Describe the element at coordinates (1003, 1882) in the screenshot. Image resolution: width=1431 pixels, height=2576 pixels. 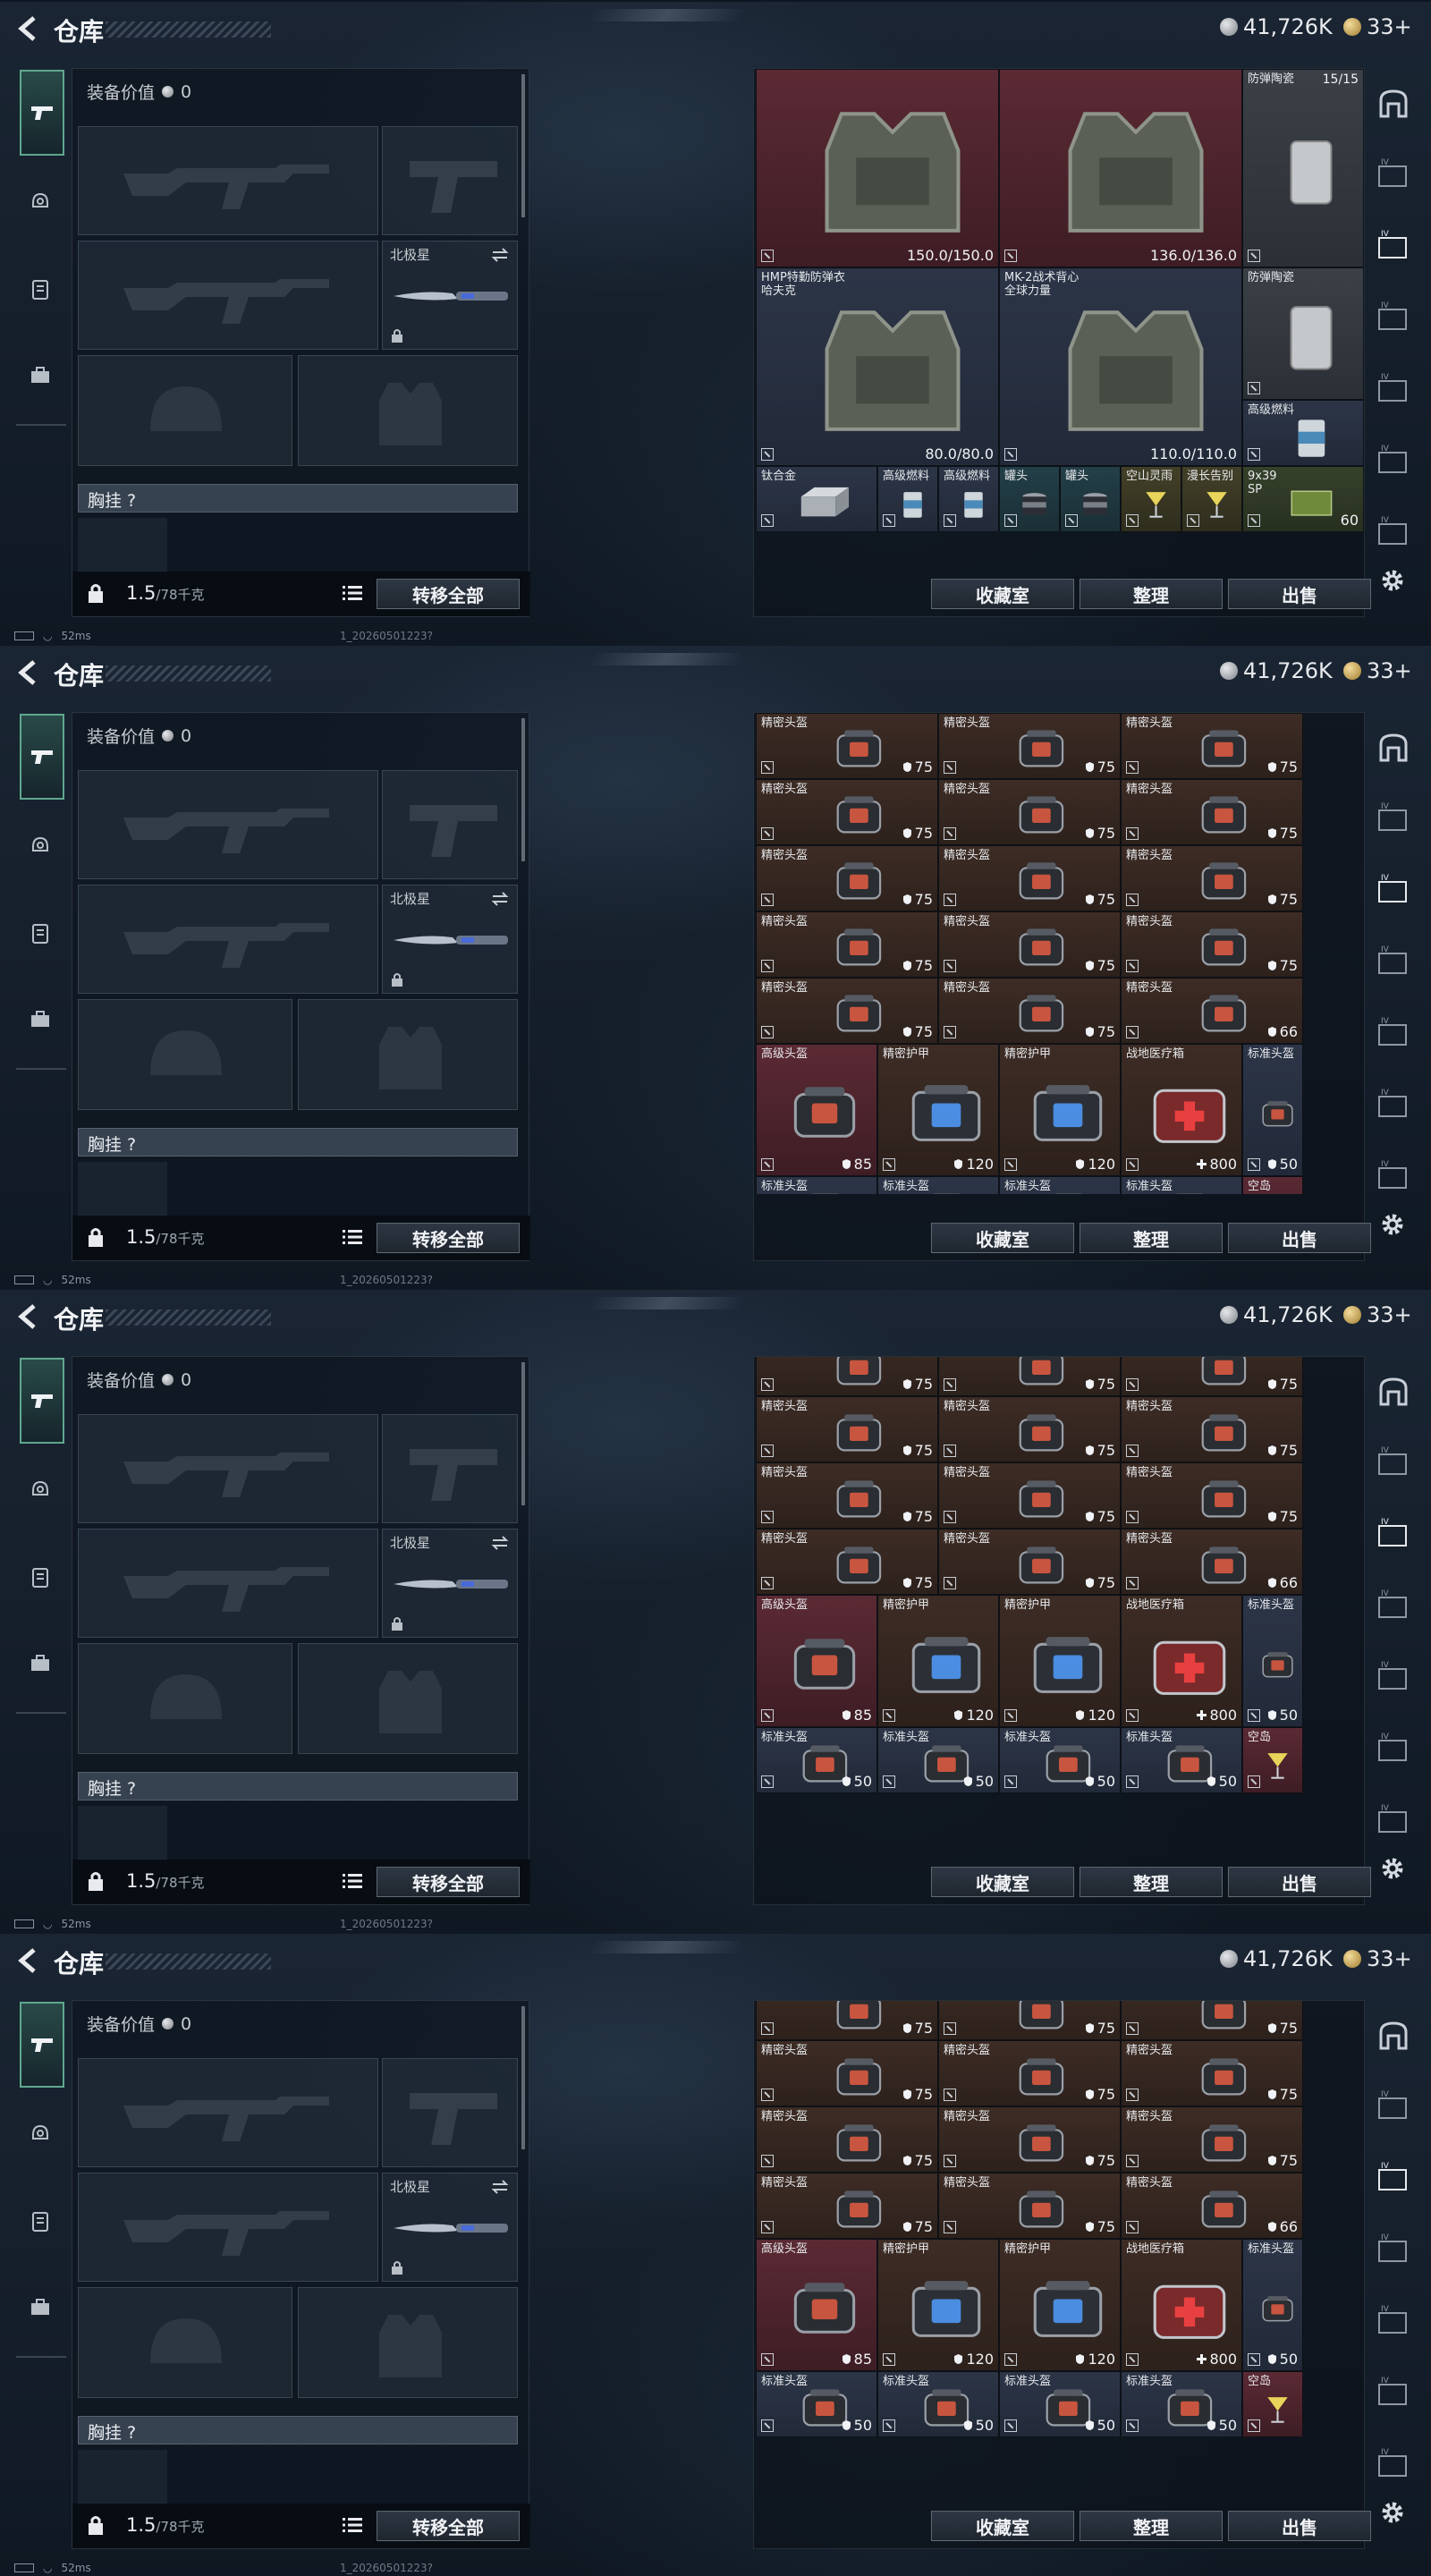
I see `collection-button: 收藏室` at that location.